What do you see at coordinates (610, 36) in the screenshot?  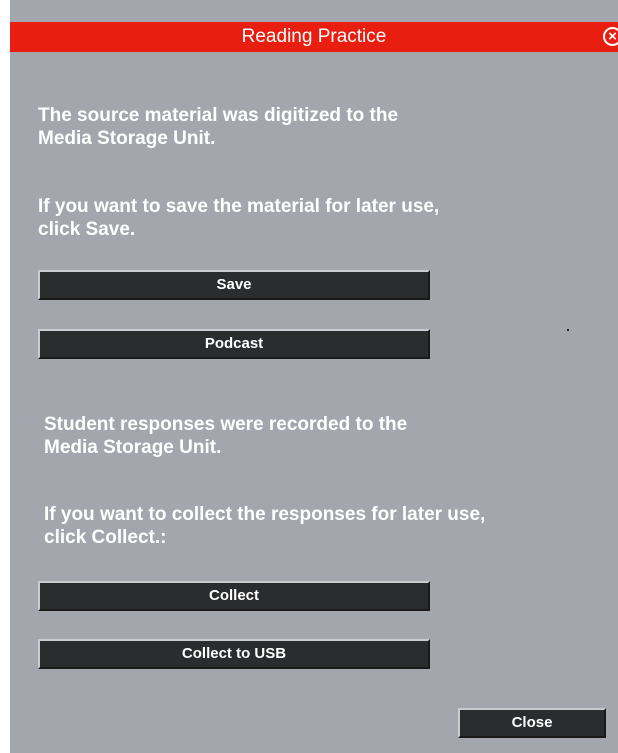 I see `close-icon: ×` at bounding box center [610, 36].